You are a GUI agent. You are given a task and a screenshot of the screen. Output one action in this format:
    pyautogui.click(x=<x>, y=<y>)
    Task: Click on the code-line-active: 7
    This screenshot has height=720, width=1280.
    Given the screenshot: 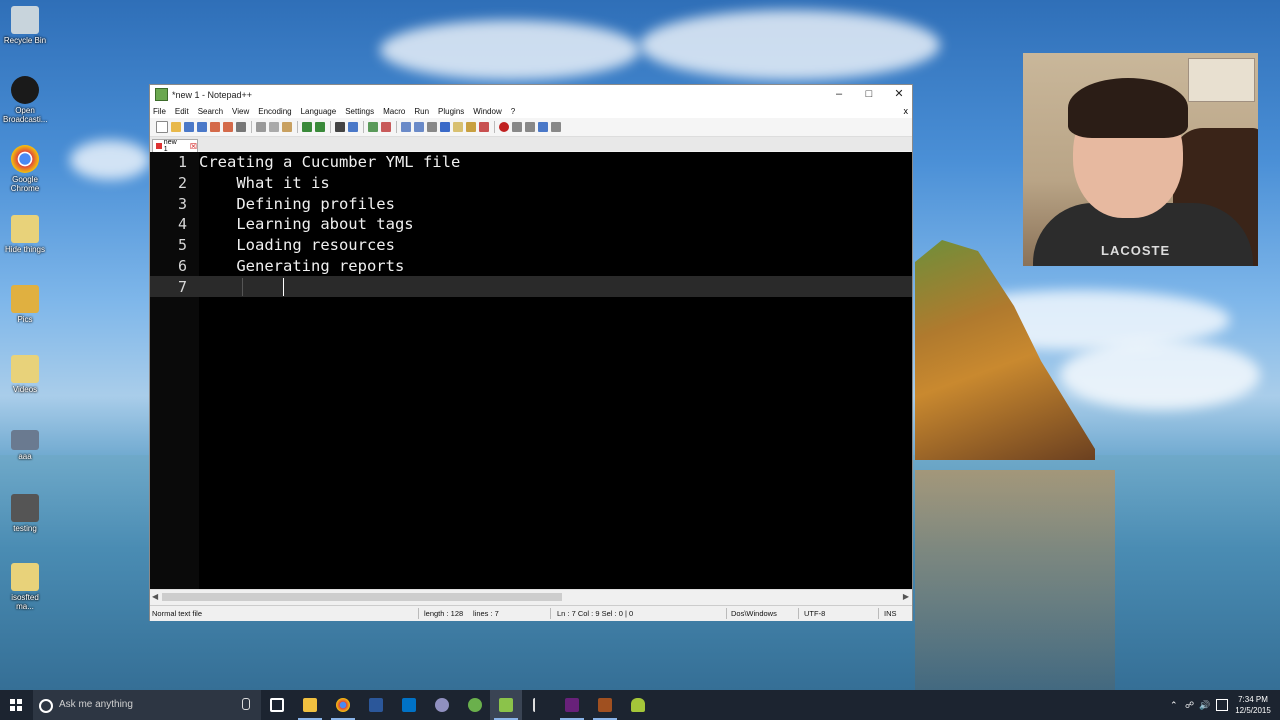 What is the action you would take?
    pyautogui.click(x=531, y=286)
    